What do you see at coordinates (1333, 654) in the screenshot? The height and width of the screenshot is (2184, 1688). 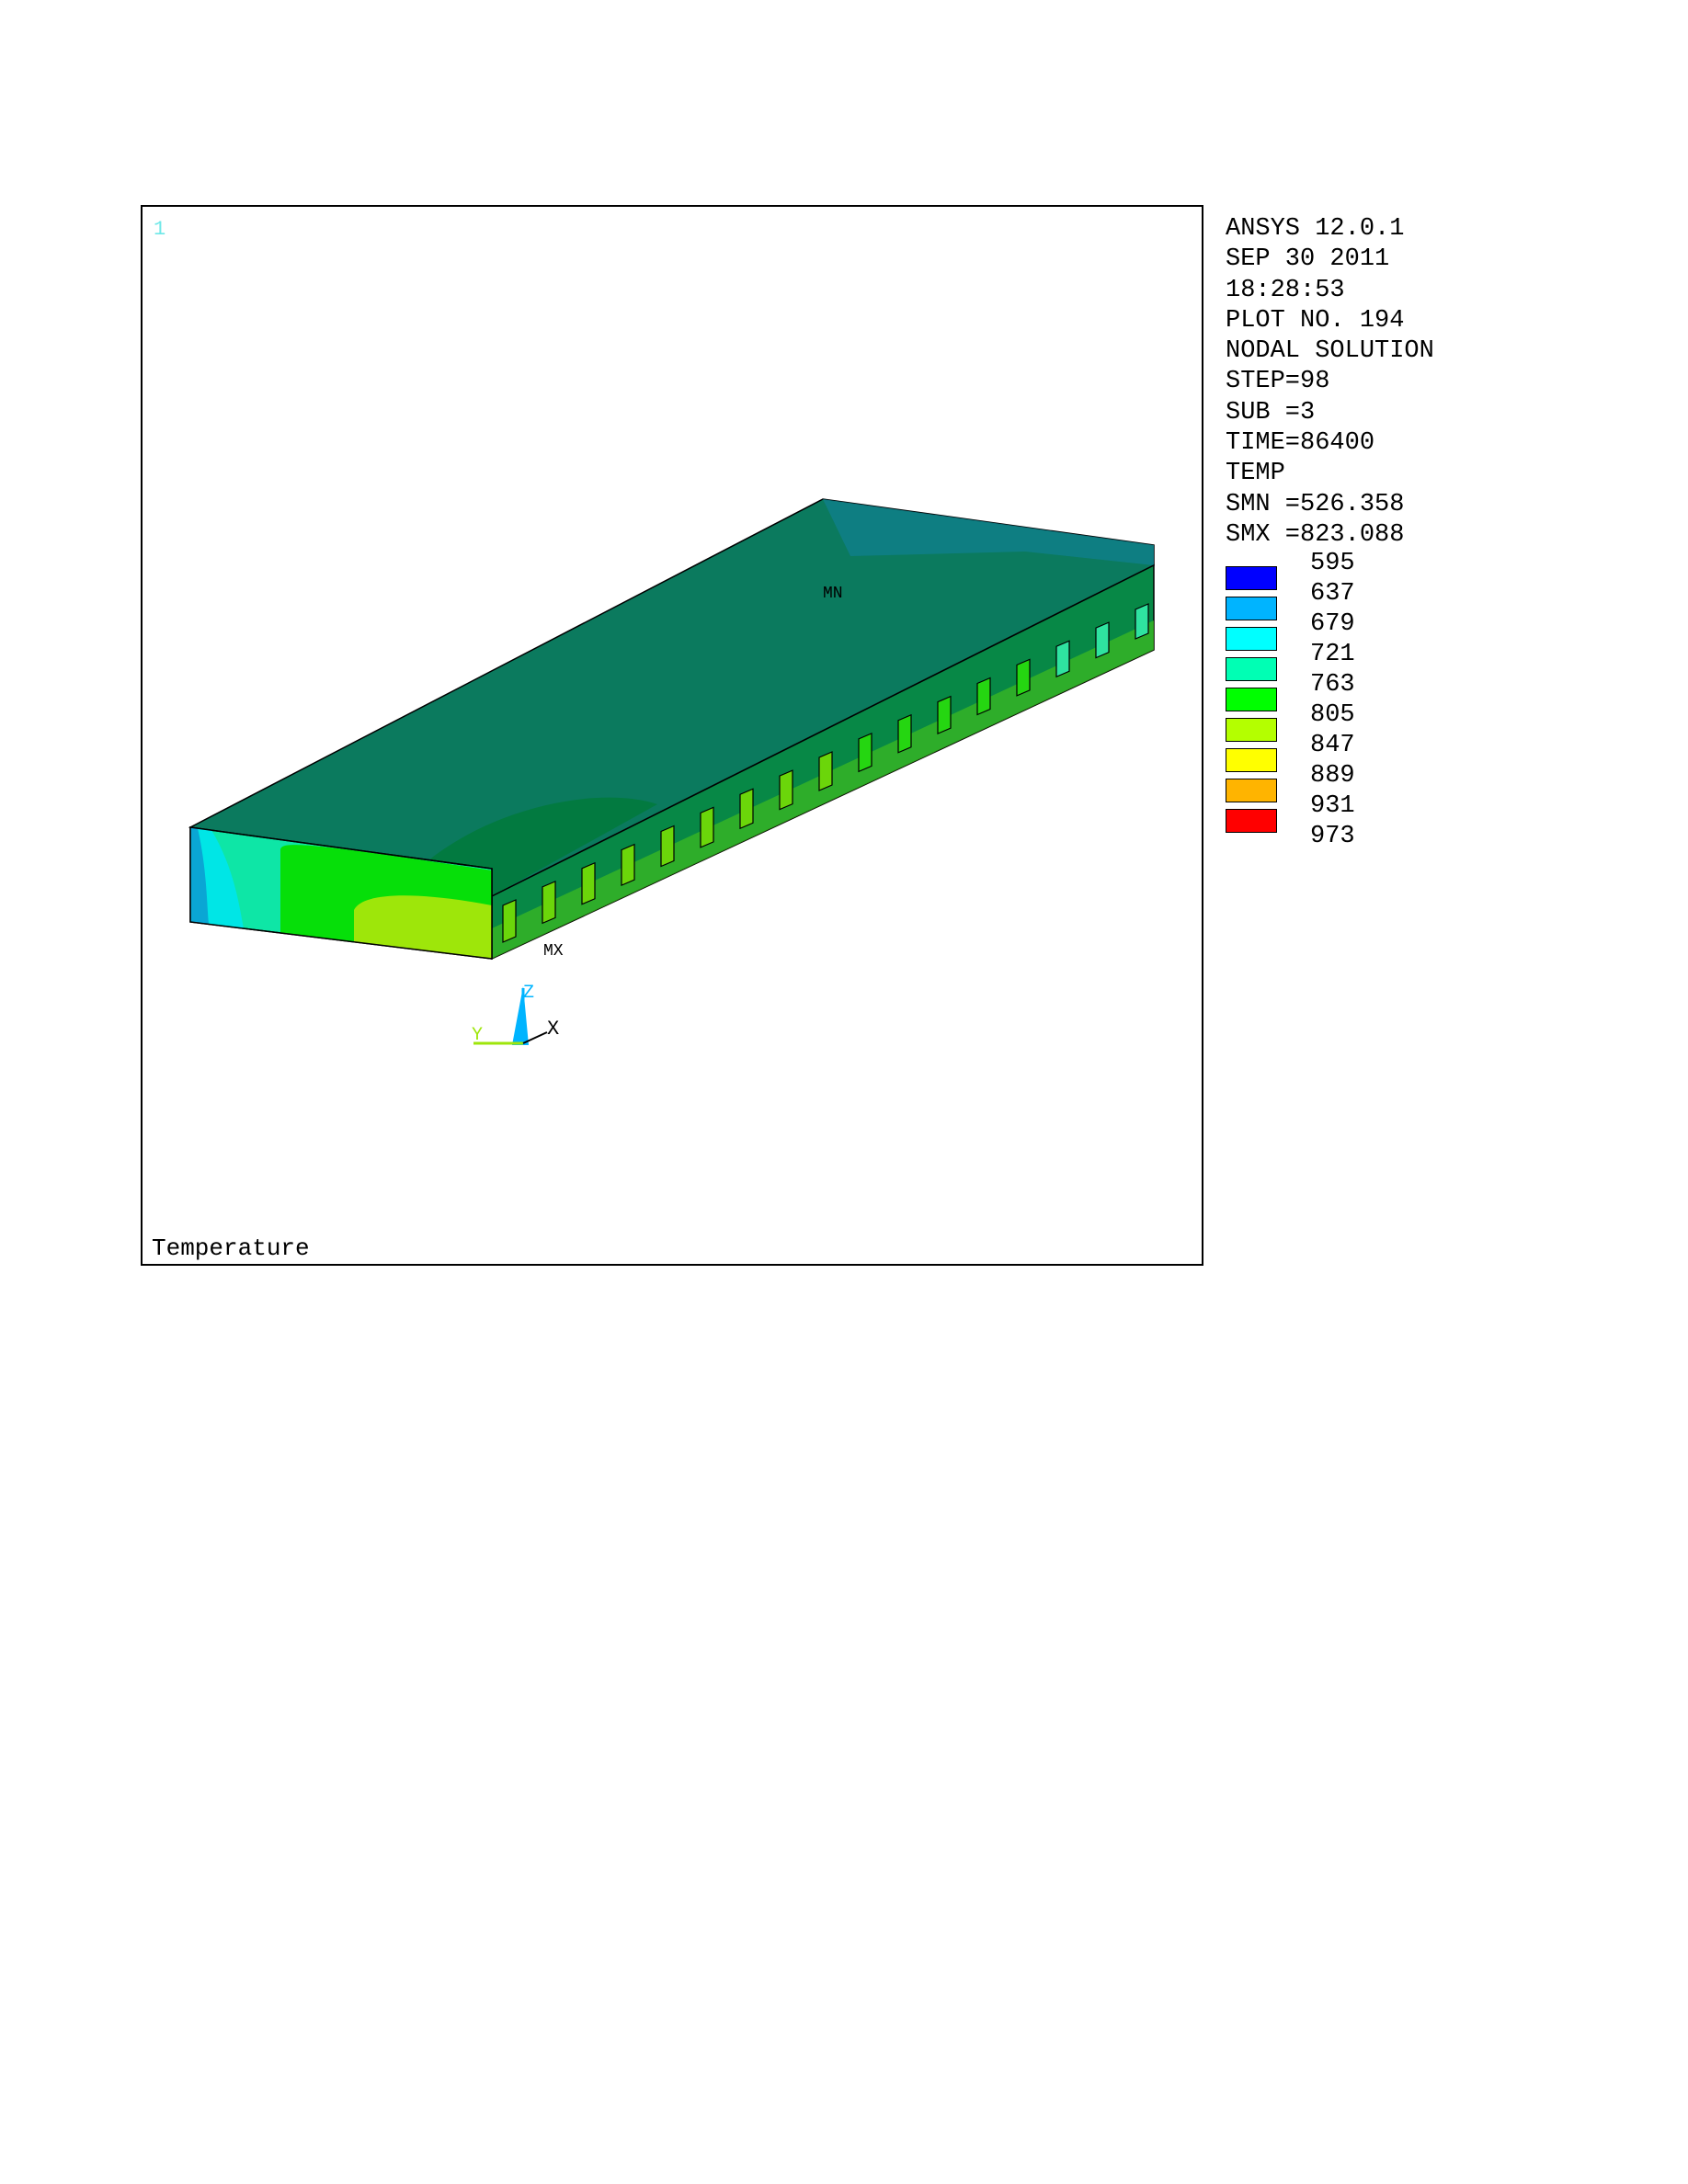 I see `legend-value: 721` at bounding box center [1333, 654].